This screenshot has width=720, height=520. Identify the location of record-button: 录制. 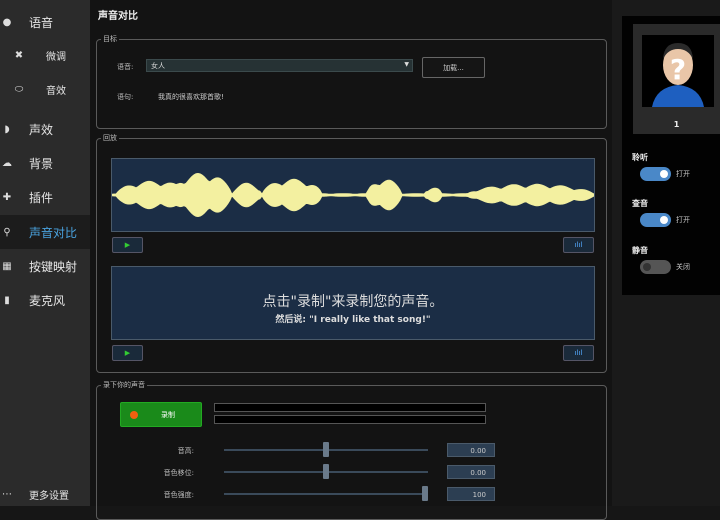
(161, 414).